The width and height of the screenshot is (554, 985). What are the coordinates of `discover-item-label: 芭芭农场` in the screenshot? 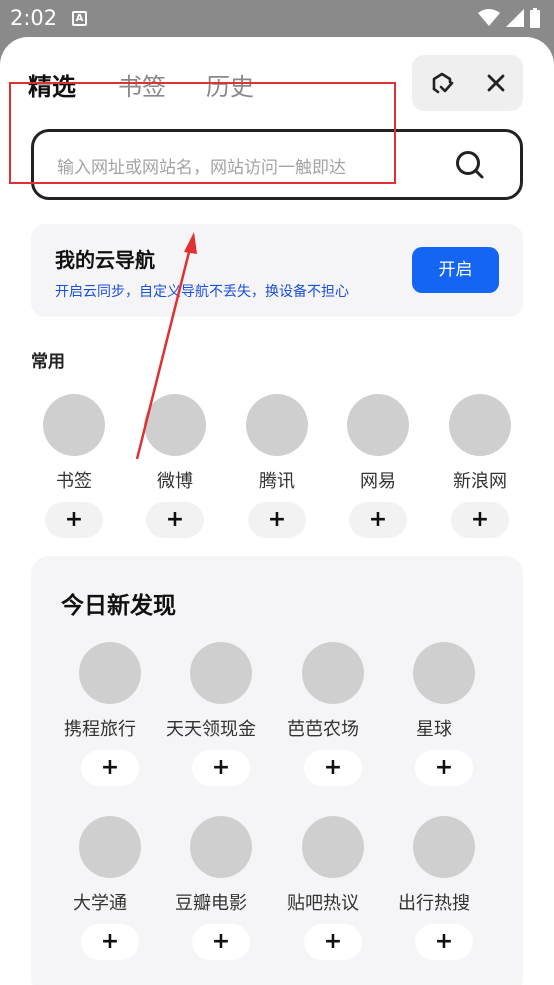 It's located at (323, 729).